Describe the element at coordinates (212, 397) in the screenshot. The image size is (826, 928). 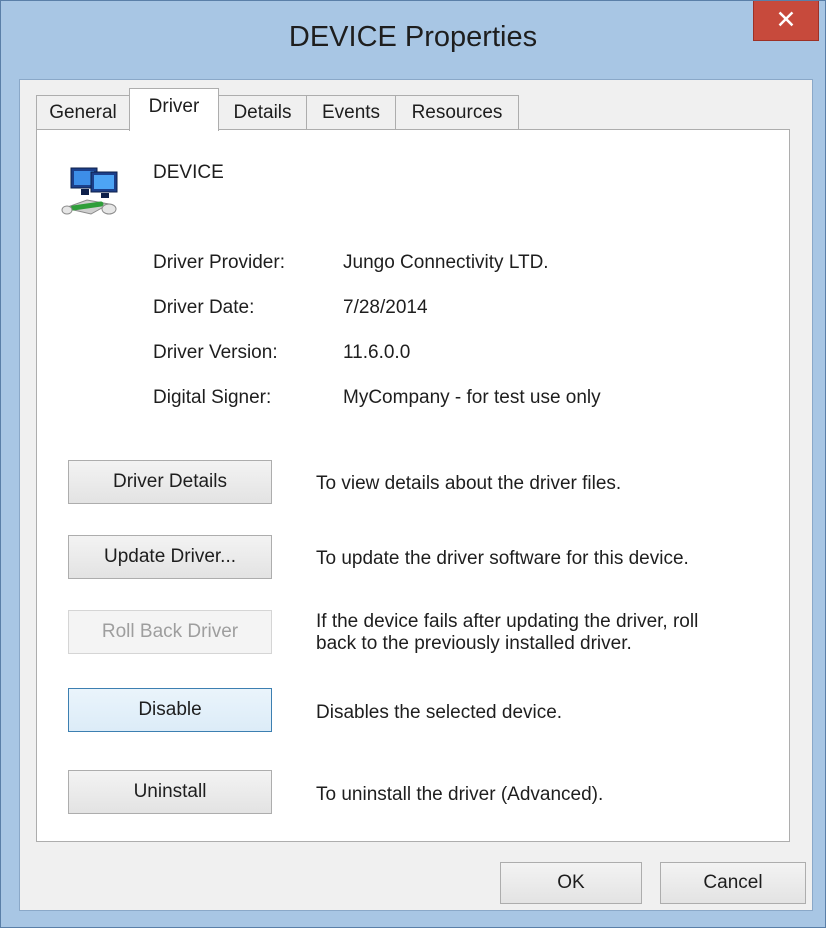
I see `prop-label-signer: Digital Signer:` at that location.